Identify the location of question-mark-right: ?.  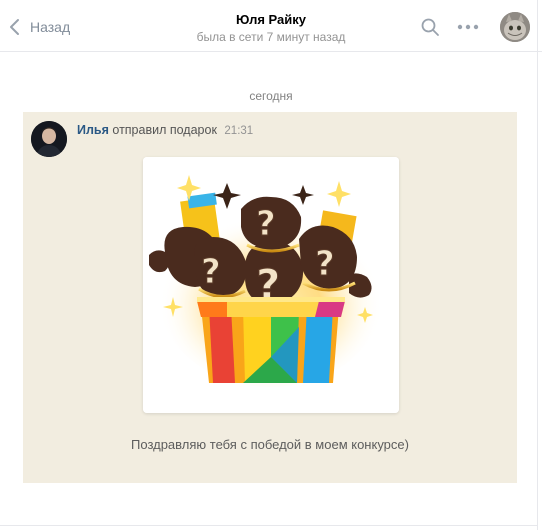
(325, 264).